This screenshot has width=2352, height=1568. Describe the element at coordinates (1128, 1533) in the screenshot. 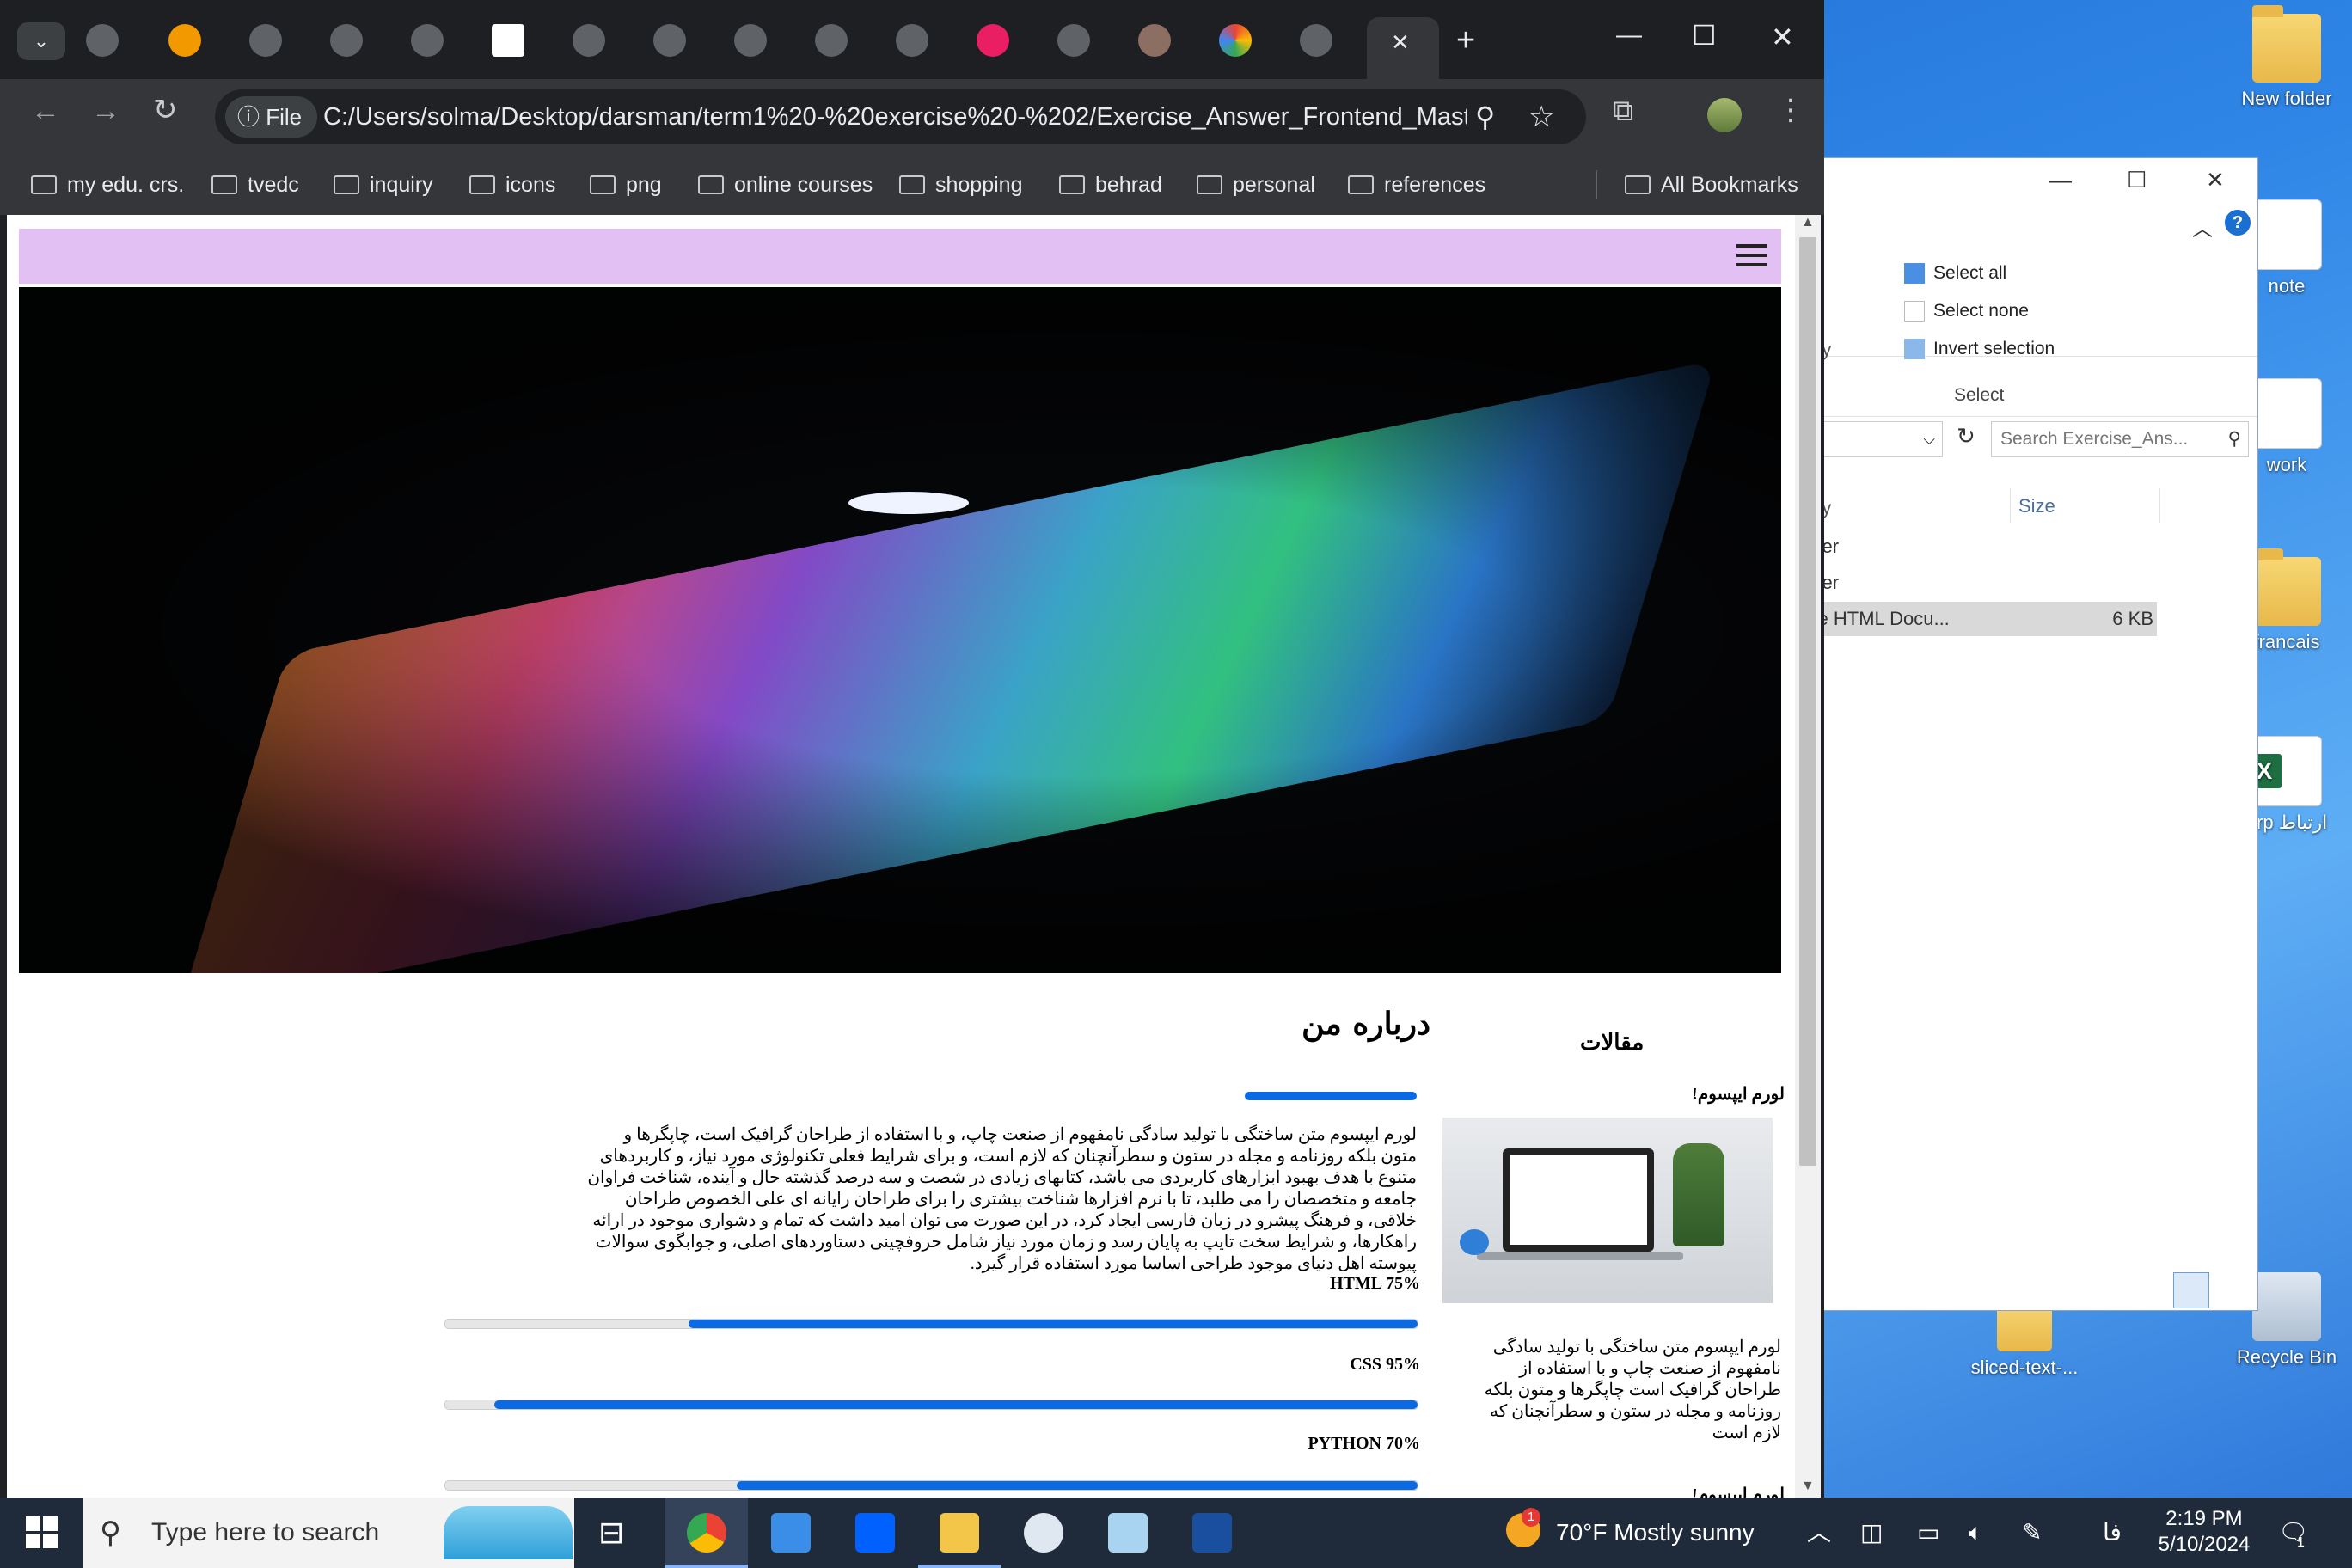

I see `taskbar-app-notes` at that location.